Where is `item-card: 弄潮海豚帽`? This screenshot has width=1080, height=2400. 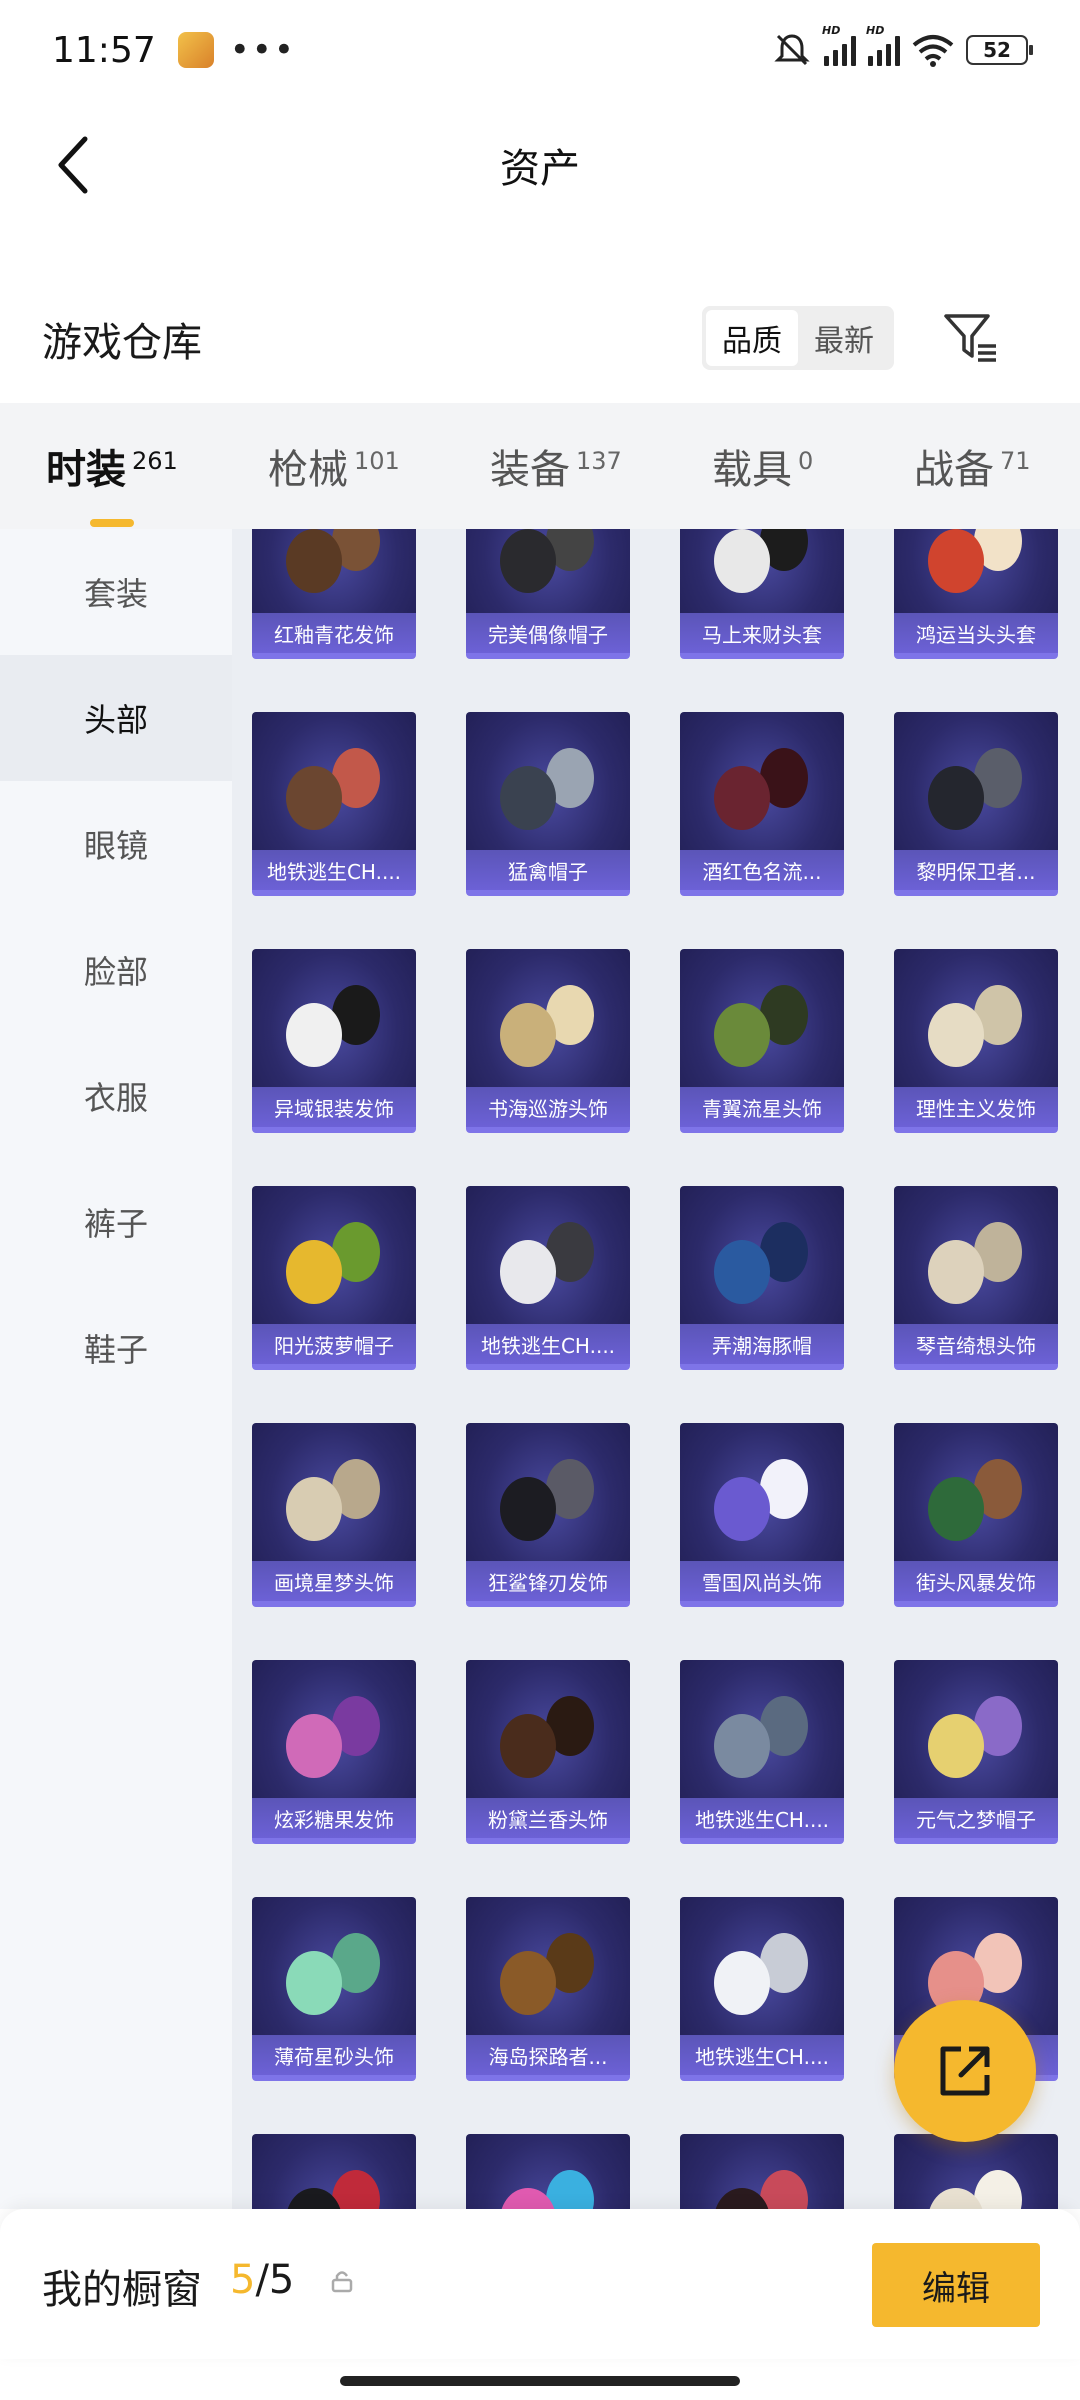 item-card: 弄潮海豚帽 is located at coordinates (762, 1278).